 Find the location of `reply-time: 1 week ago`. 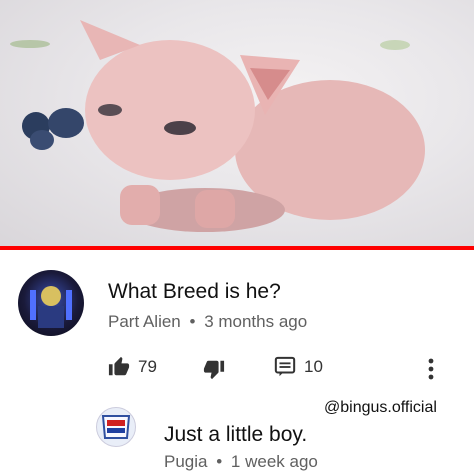

reply-time: 1 week ago is located at coordinates (274, 461).